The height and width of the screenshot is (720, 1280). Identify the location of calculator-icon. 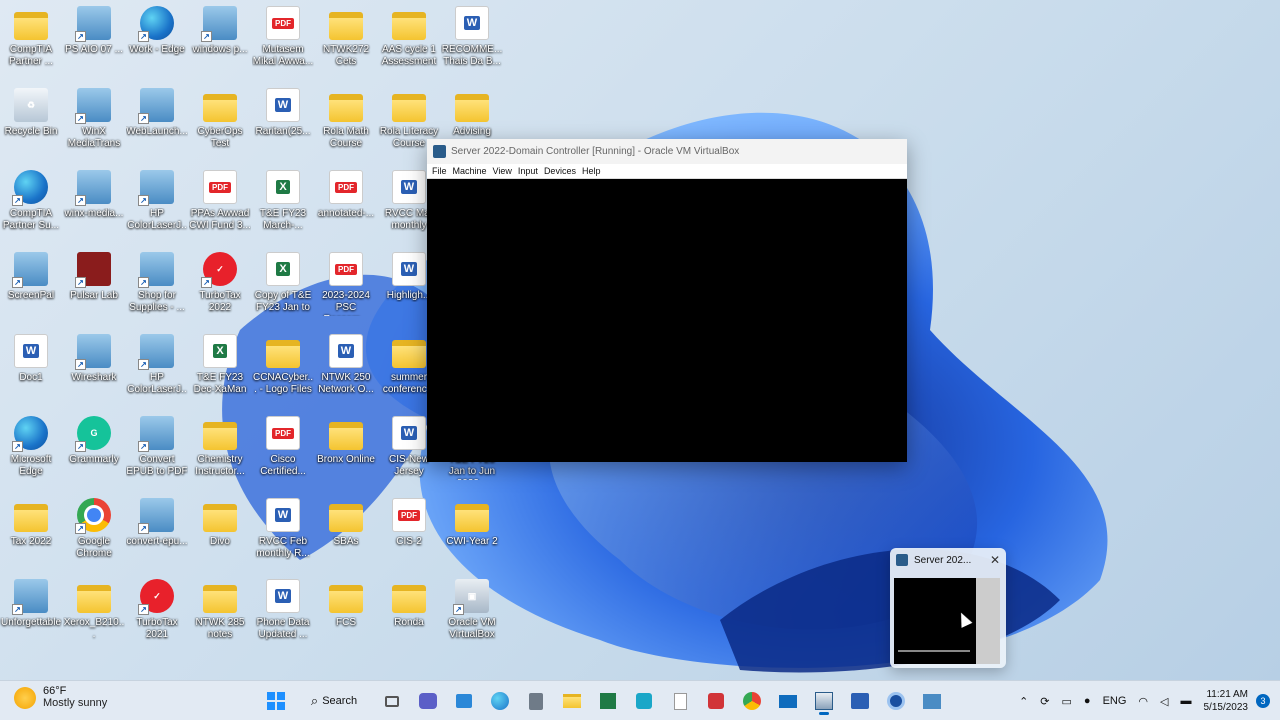
(536, 701).